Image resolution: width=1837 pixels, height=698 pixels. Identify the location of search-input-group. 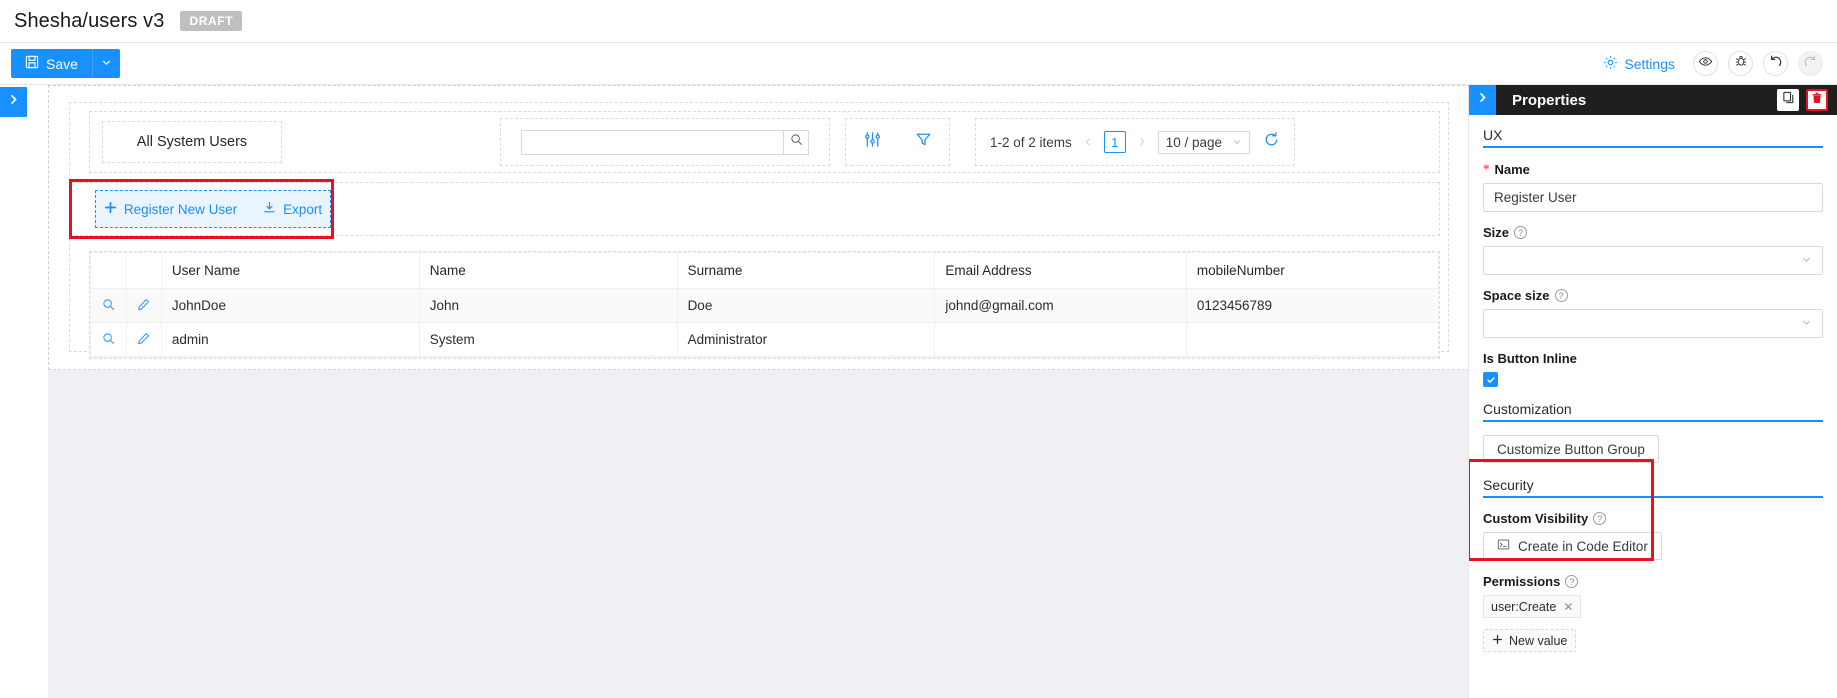
(665, 142).